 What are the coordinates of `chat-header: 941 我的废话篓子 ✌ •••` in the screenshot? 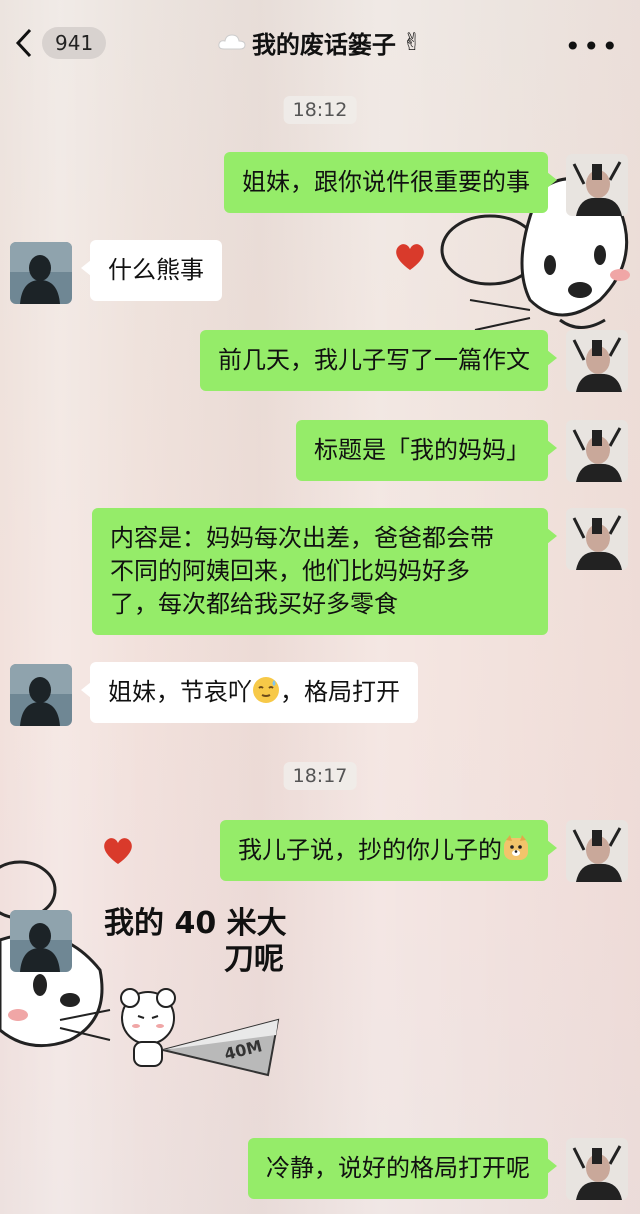 It's located at (320, 42).